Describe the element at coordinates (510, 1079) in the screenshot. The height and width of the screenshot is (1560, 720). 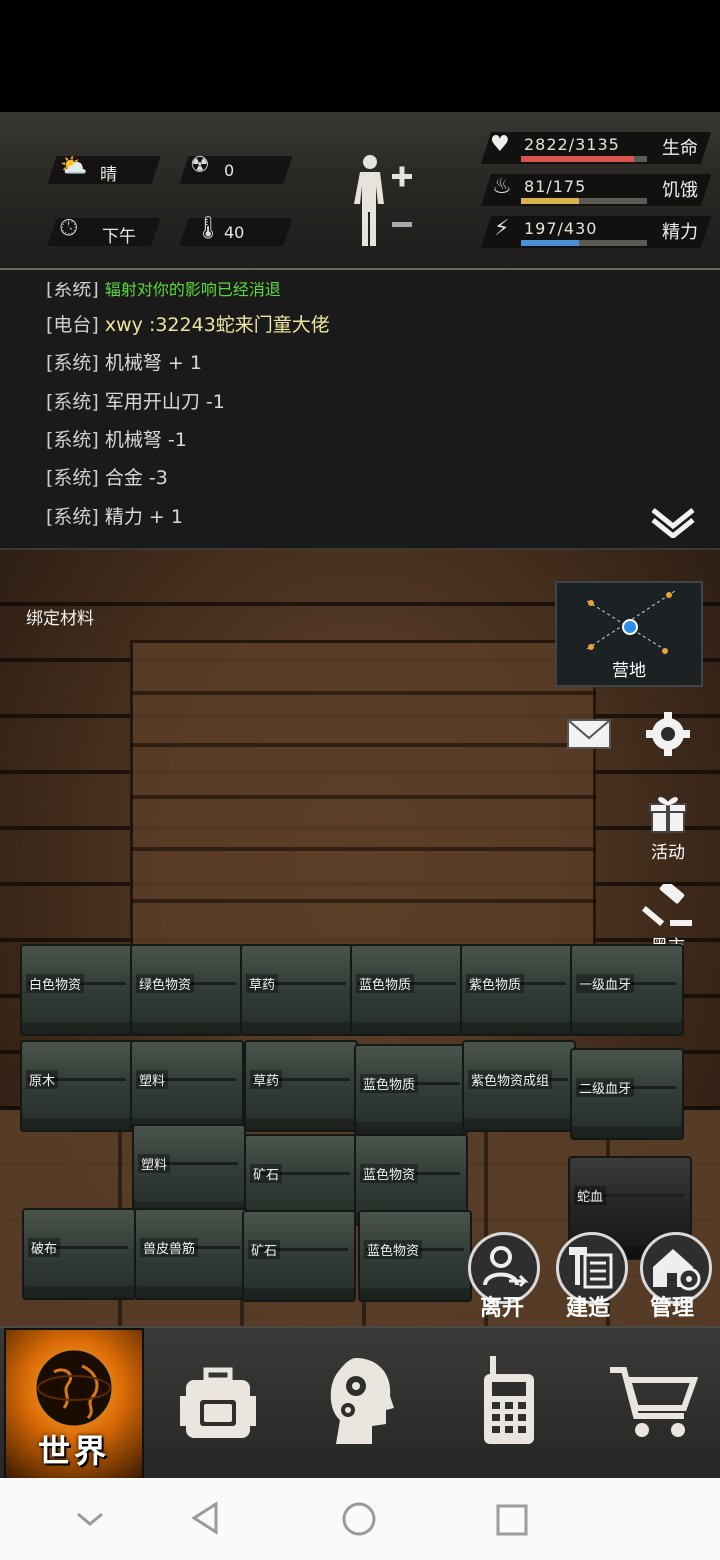
I see `crate-label: 紫色物资成组` at that location.